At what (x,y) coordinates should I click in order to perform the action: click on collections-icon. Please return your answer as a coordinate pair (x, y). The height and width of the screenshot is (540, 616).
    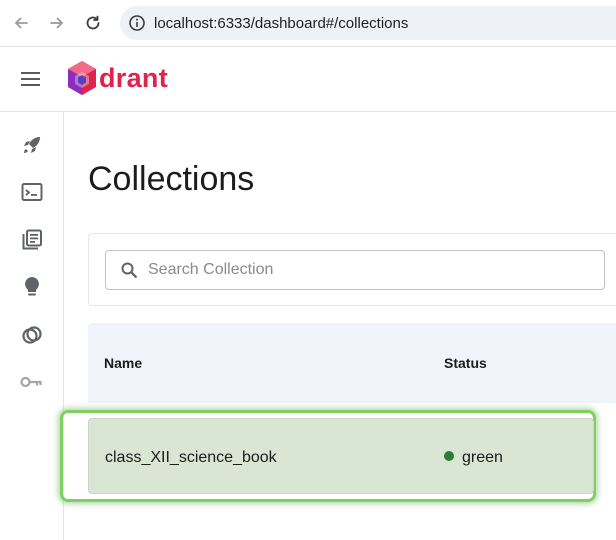
    Looking at the image, I should click on (32, 239).